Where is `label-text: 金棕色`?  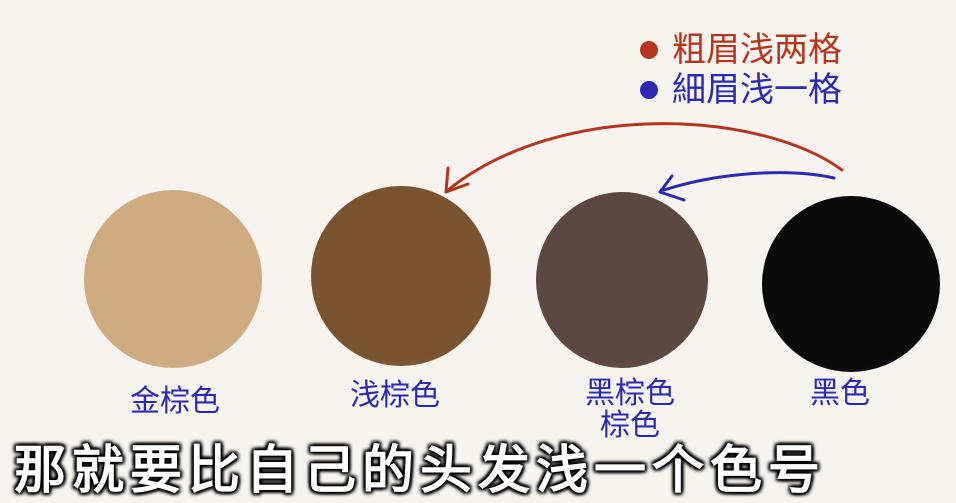 label-text: 金棕色 is located at coordinates (175, 401).